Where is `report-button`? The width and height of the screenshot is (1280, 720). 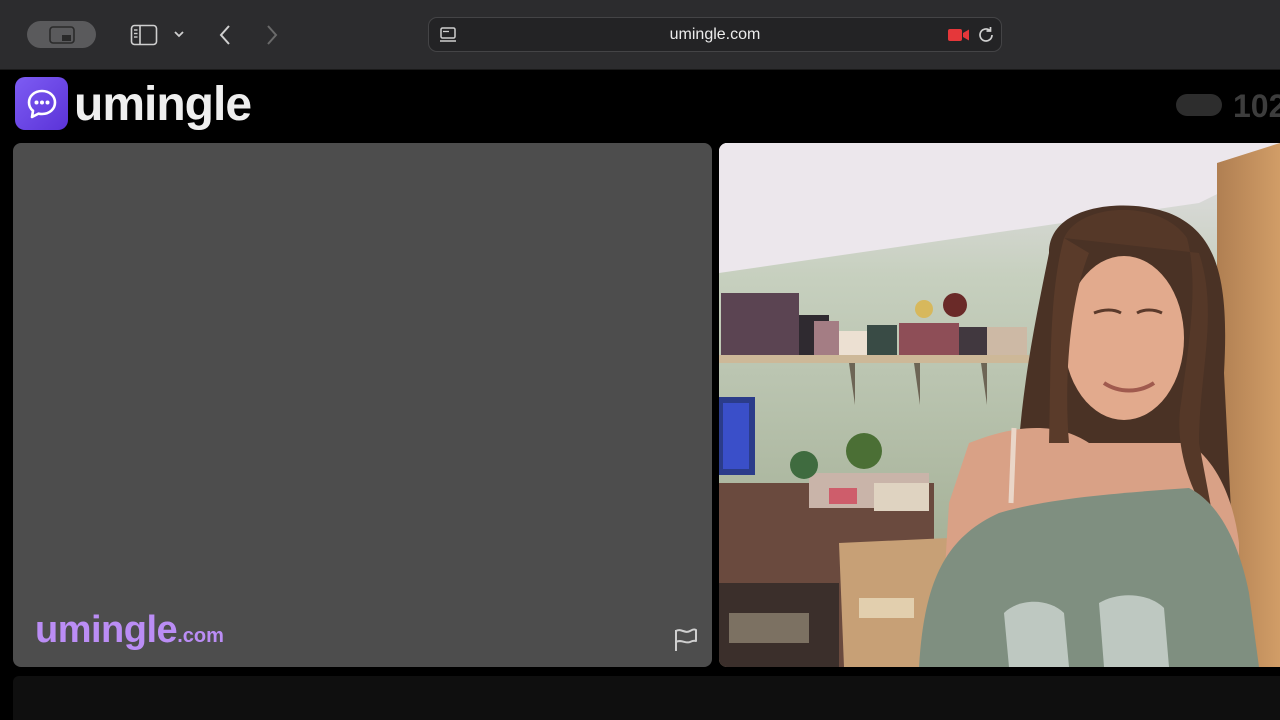 report-button is located at coordinates (686, 640).